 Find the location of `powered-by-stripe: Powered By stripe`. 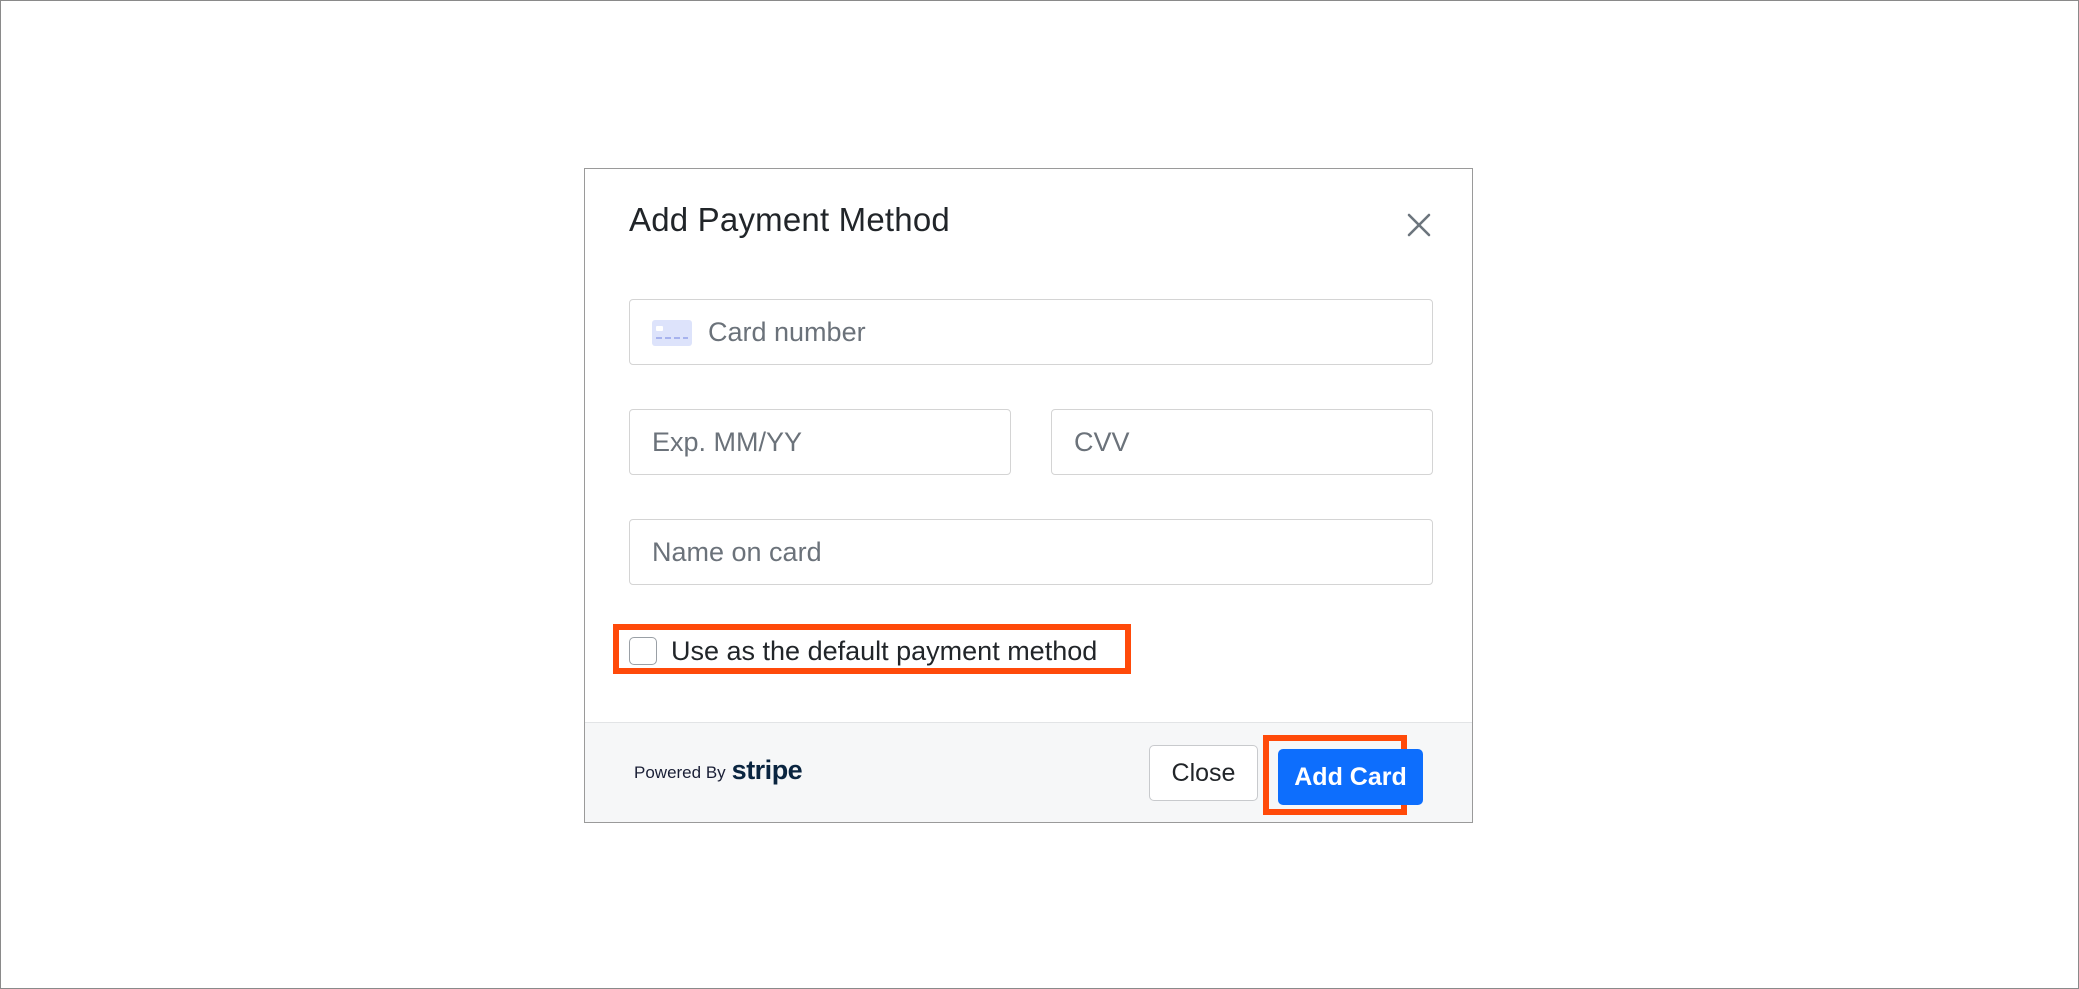

powered-by-stripe: Powered By stripe is located at coordinates (718, 770).